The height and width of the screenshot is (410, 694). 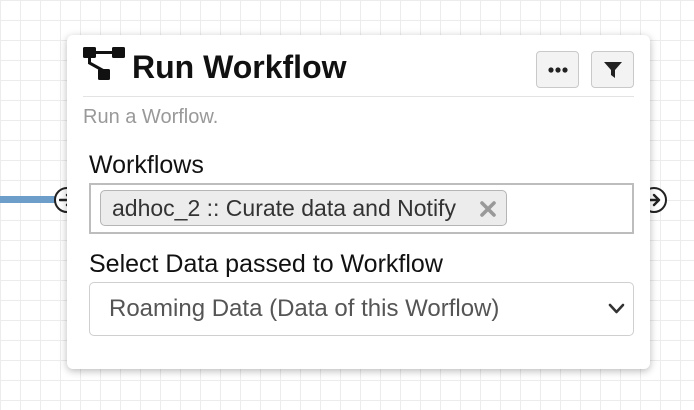 What do you see at coordinates (616, 308) in the screenshot?
I see `chevron-down-icon` at bounding box center [616, 308].